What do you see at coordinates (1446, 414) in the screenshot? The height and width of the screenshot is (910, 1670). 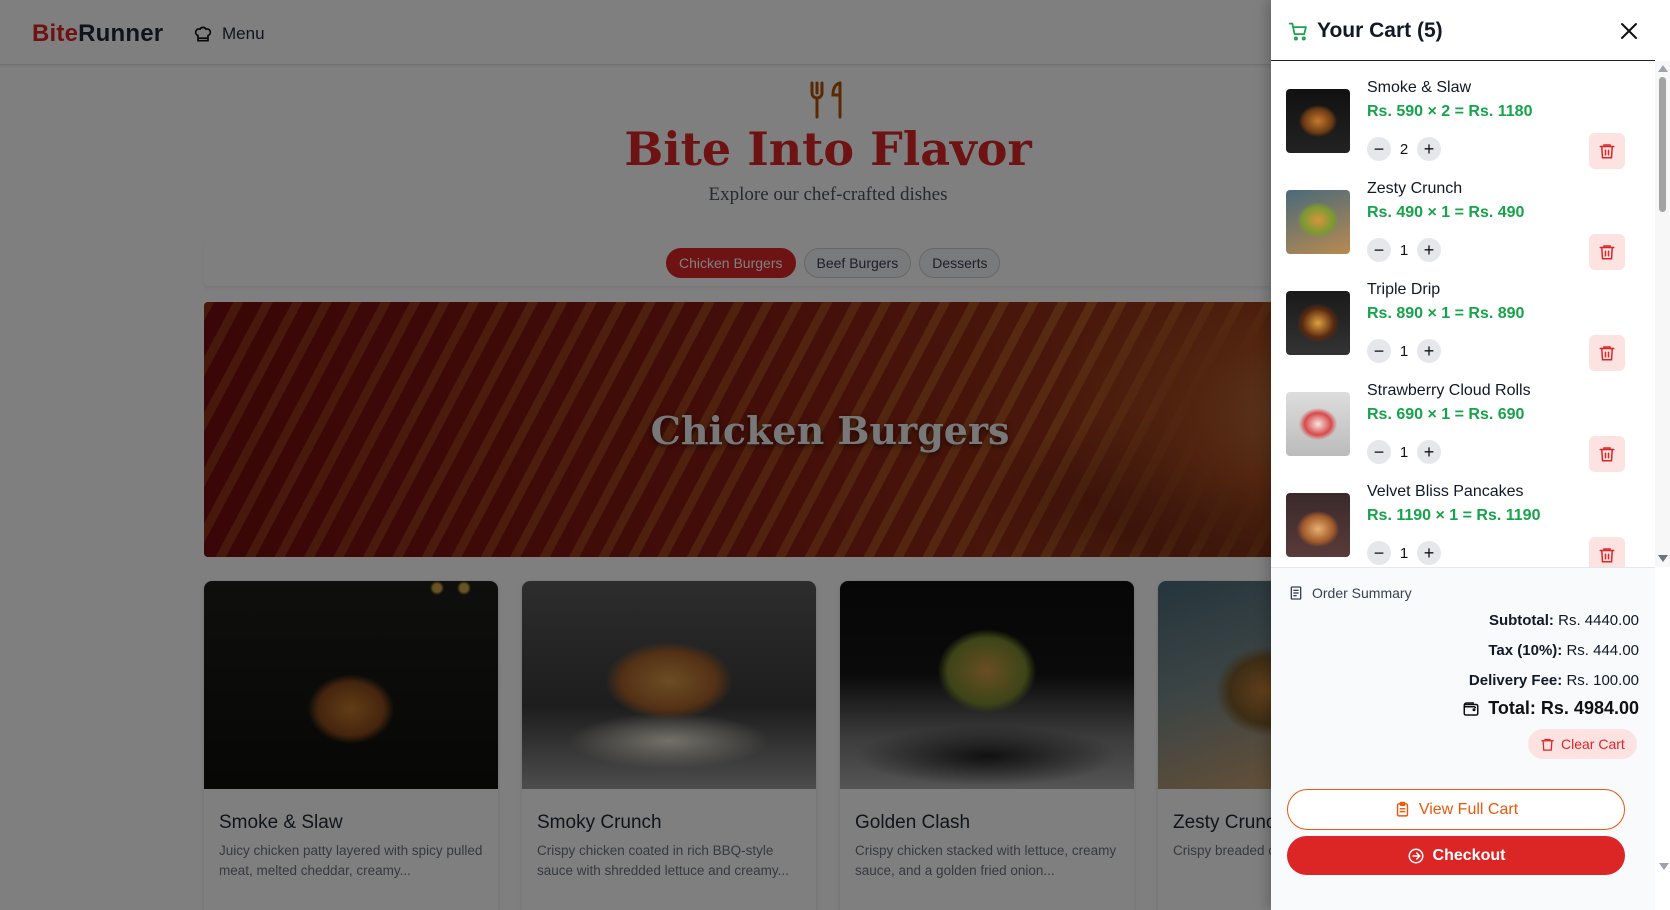 I see `cart-item-price: Rs. 690 × 1 = Rs. 690` at bounding box center [1446, 414].